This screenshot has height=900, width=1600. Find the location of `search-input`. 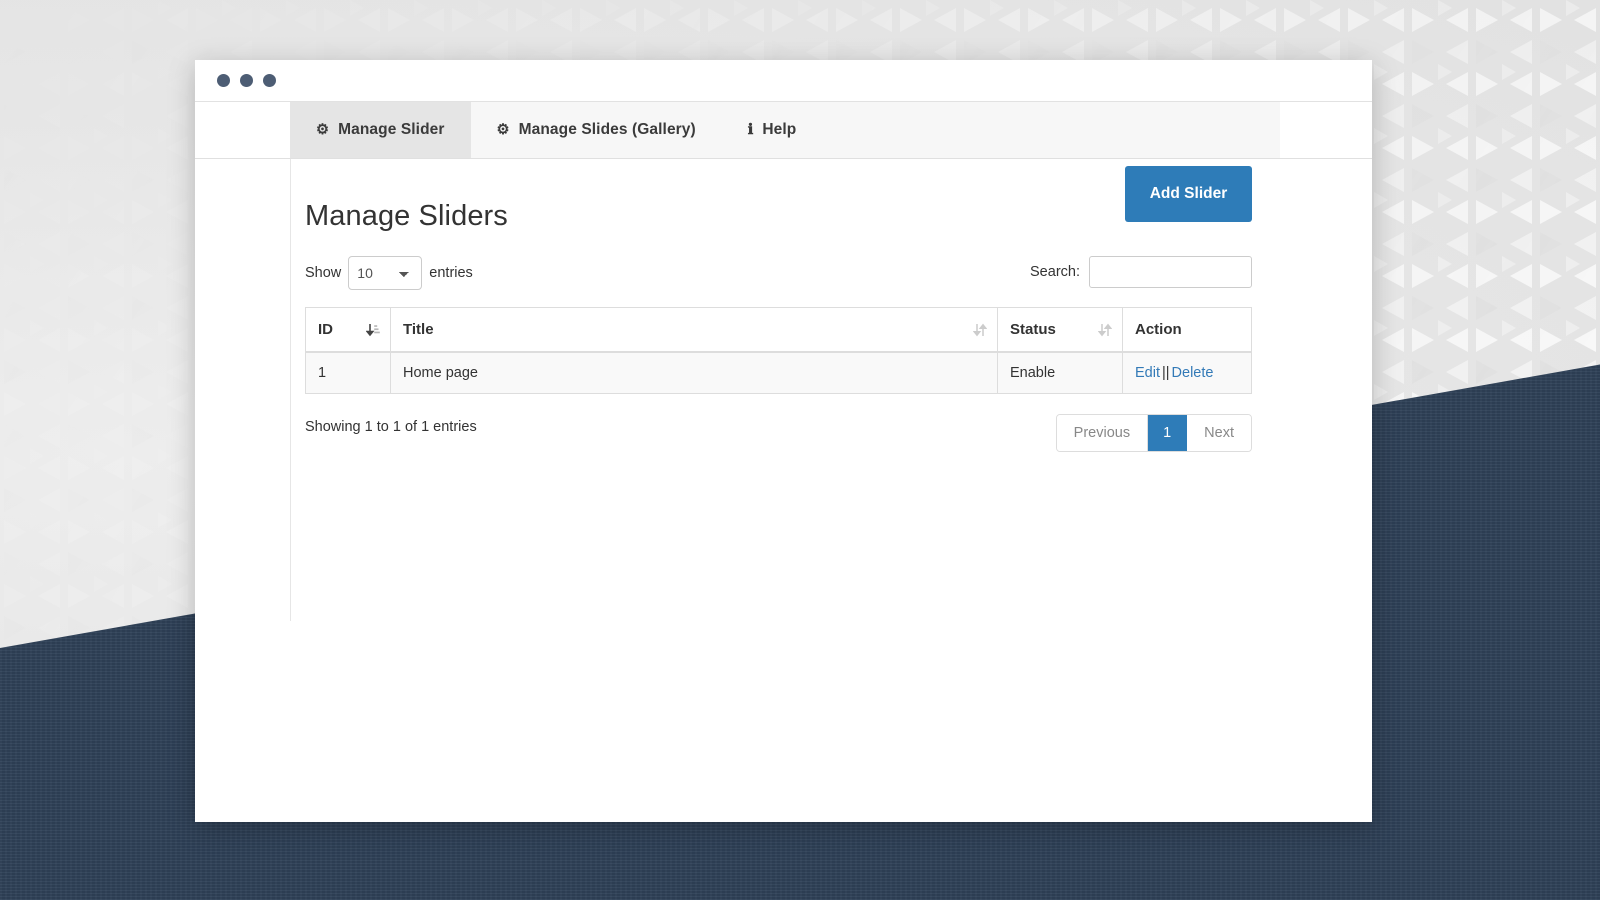

search-input is located at coordinates (1170, 272).